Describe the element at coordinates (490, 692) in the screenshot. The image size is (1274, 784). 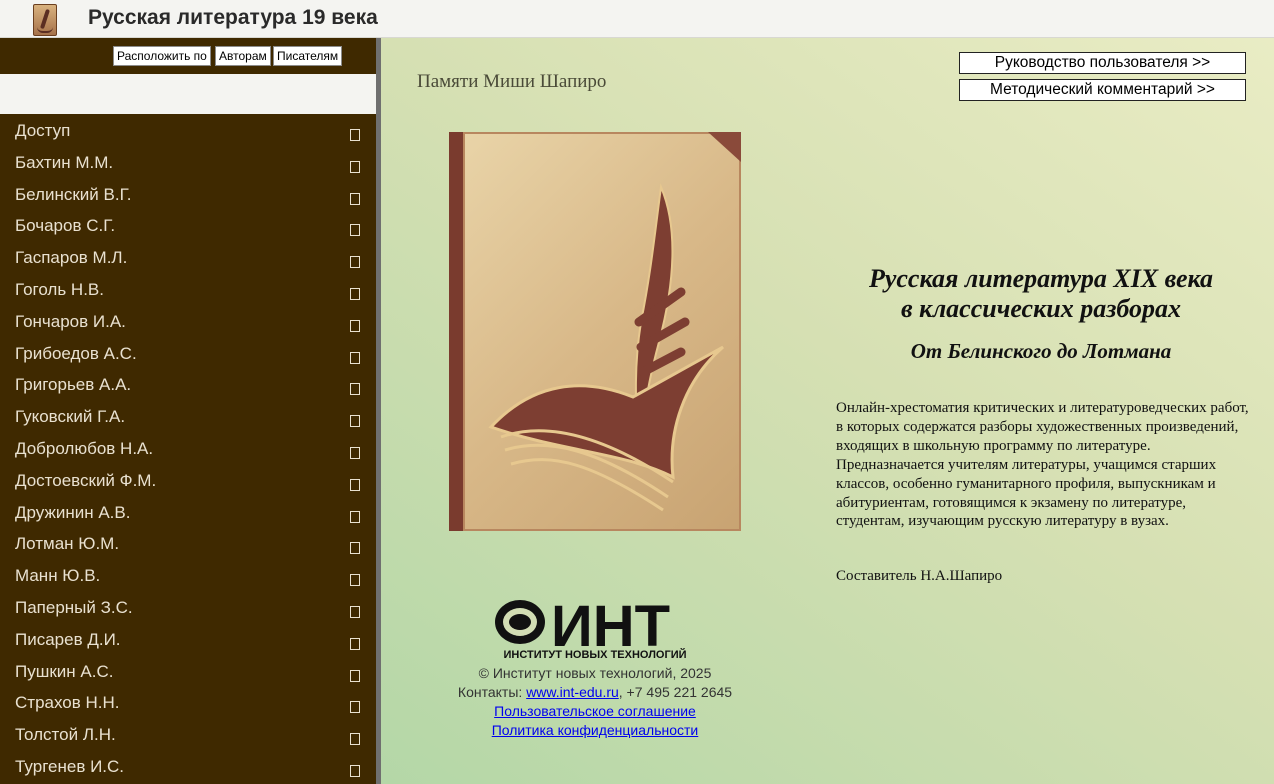
I see `contacts-label: Контакты:` at that location.